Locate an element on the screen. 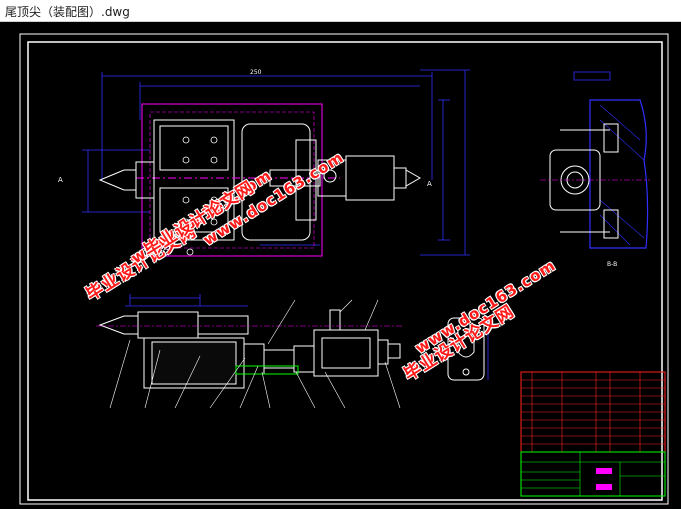  section-label: B-B is located at coordinates (612, 264).